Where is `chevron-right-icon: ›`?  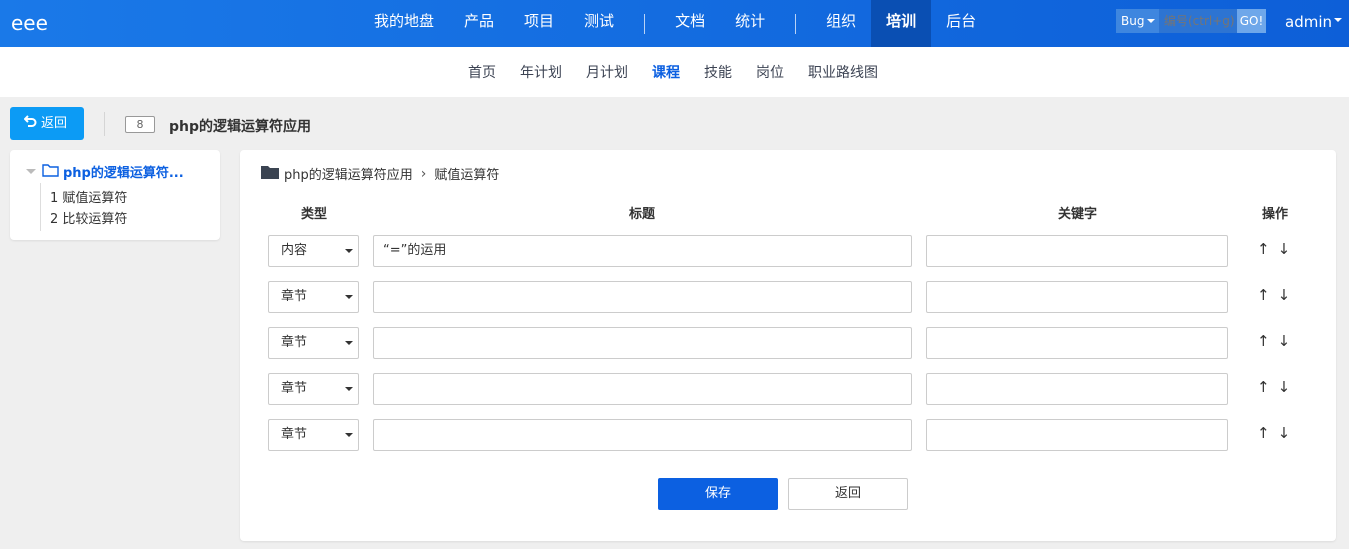
chevron-right-icon: › is located at coordinates (423, 173).